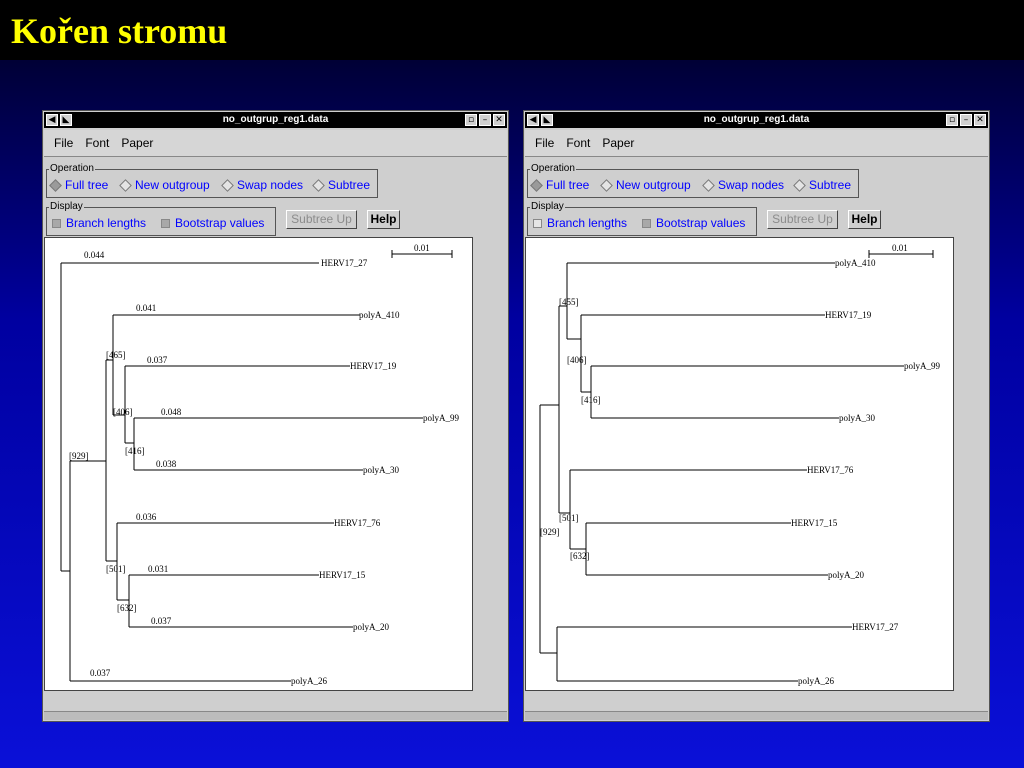 This screenshot has width=1024, height=768. What do you see at coordinates (116, 355) in the screenshot?
I see `bootstrap-label: [465]` at bounding box center [116, 355].